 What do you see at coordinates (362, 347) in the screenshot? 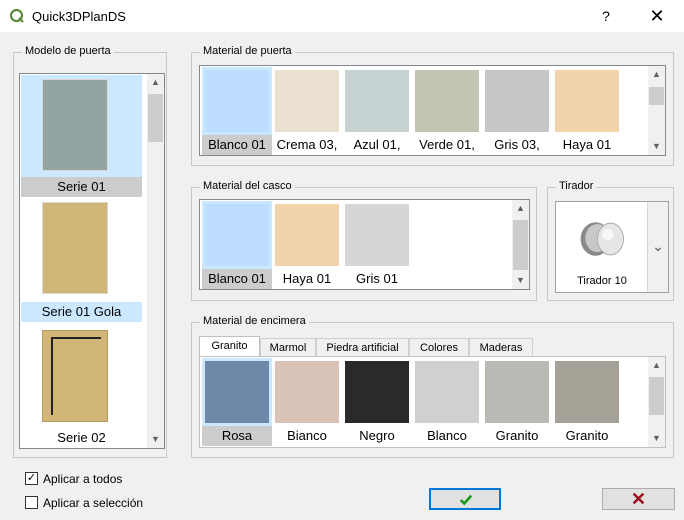
I see `tab-piedra-artificial: Piedra artificial` at bounding box center [362, 347].